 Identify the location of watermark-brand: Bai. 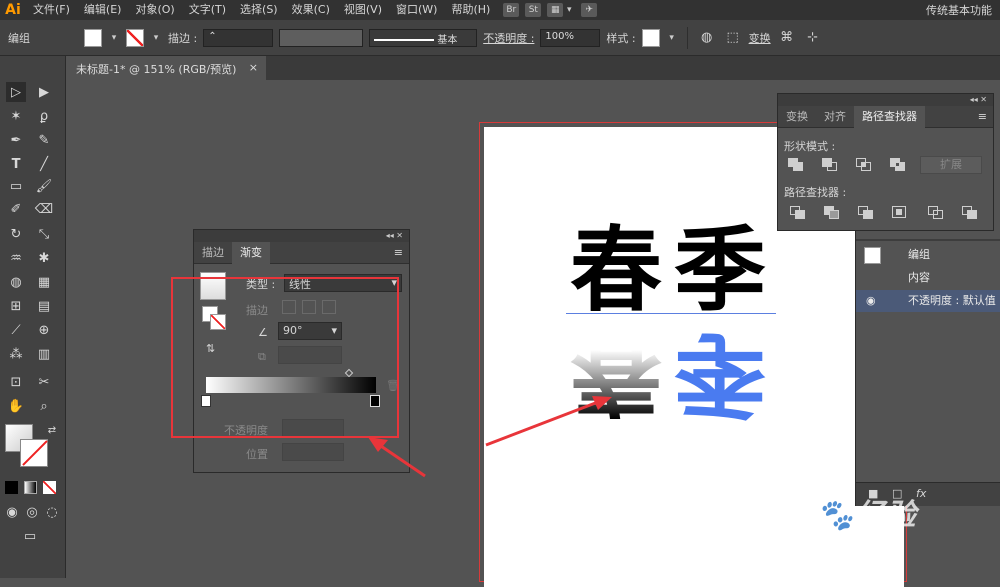
(788, 515).